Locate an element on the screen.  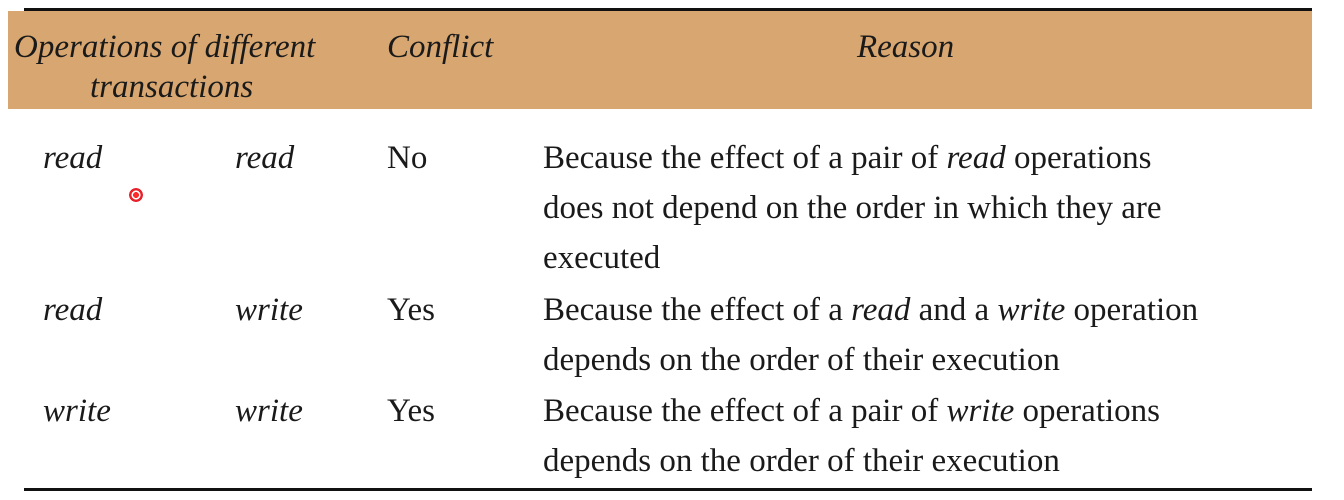
header-operations: Operations of different is located at coordinates (165, 47).